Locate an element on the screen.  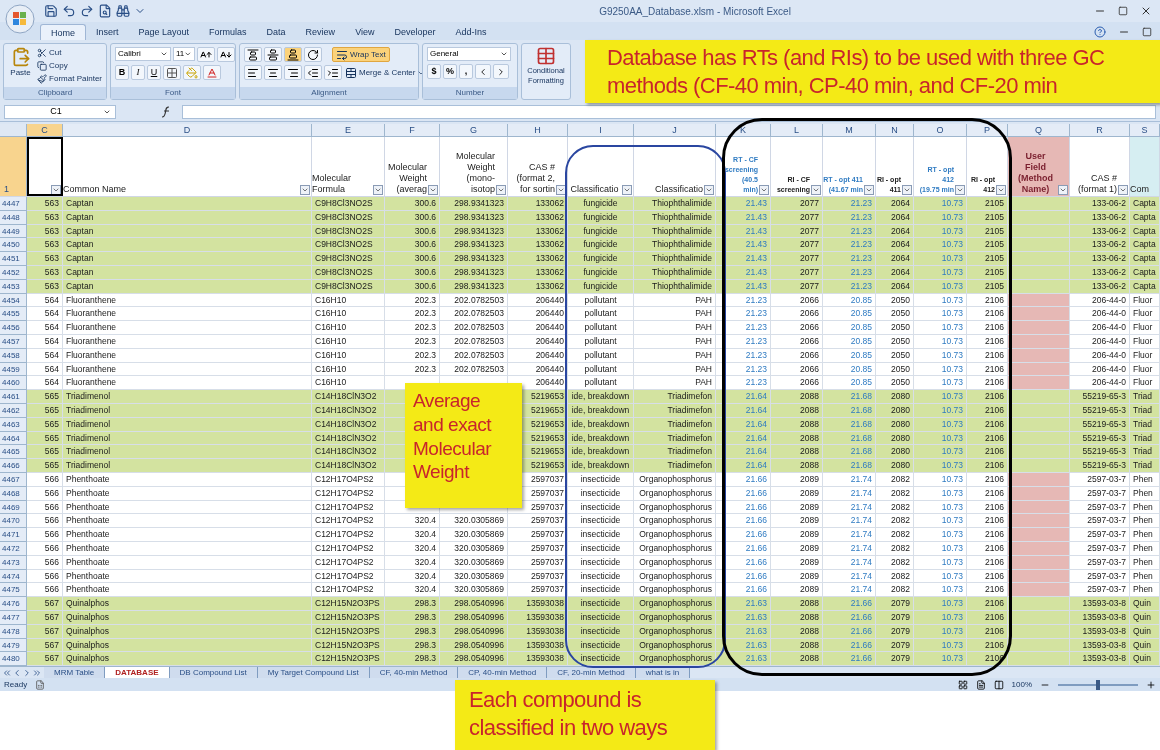
column-header: O is located at coordinates (940, 130).